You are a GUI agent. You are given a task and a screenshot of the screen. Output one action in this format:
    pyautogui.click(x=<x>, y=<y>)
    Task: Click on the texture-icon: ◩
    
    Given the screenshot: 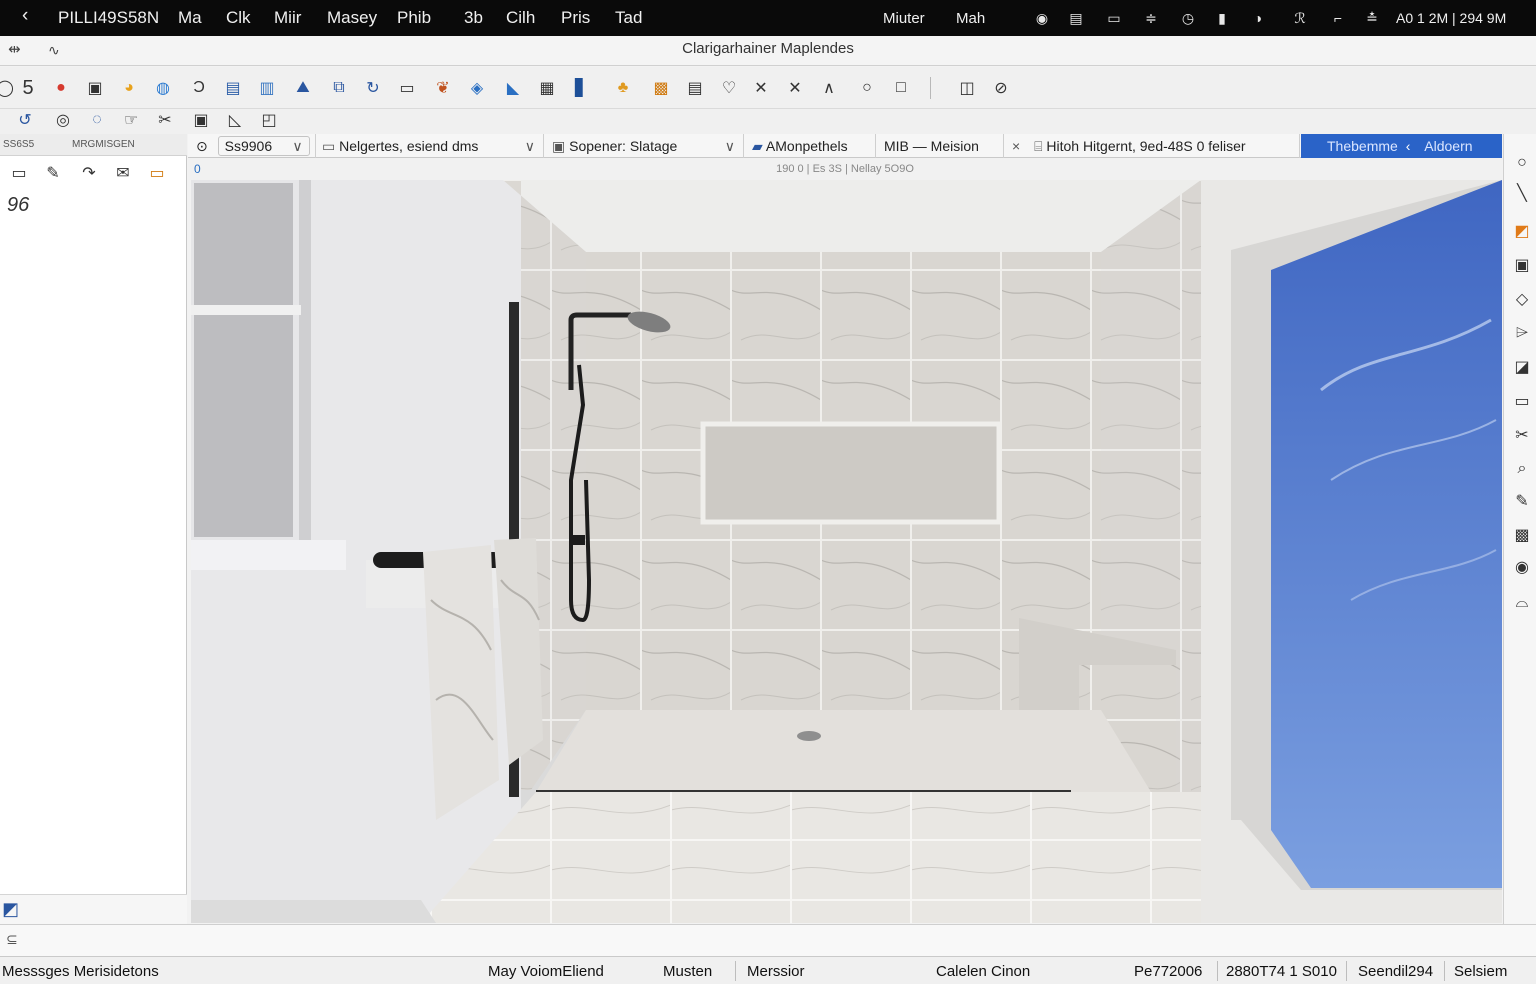 What is the action you would take?
    pyautogui.click(x=1522, y=231)
    